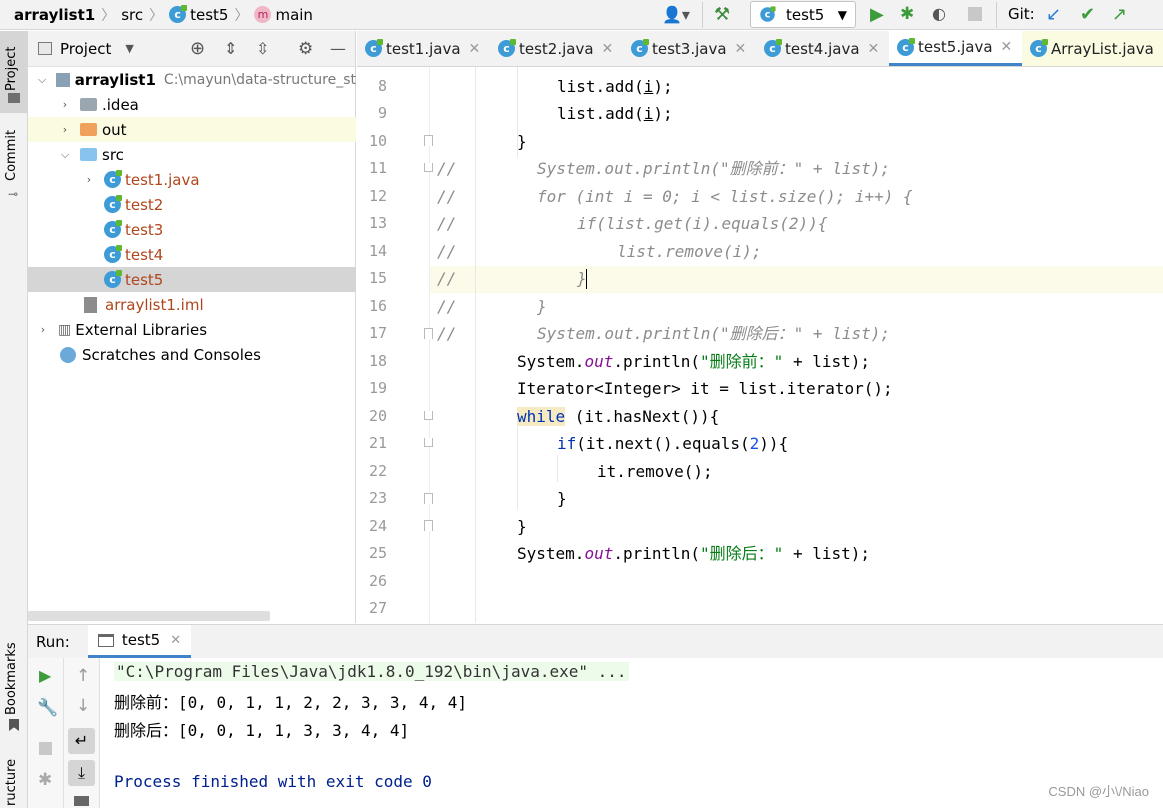  What do you see at coordinates (192, 104) in the screenshot?
I see `tree-item-idea: › .idea` at bounding box center [192, 104].